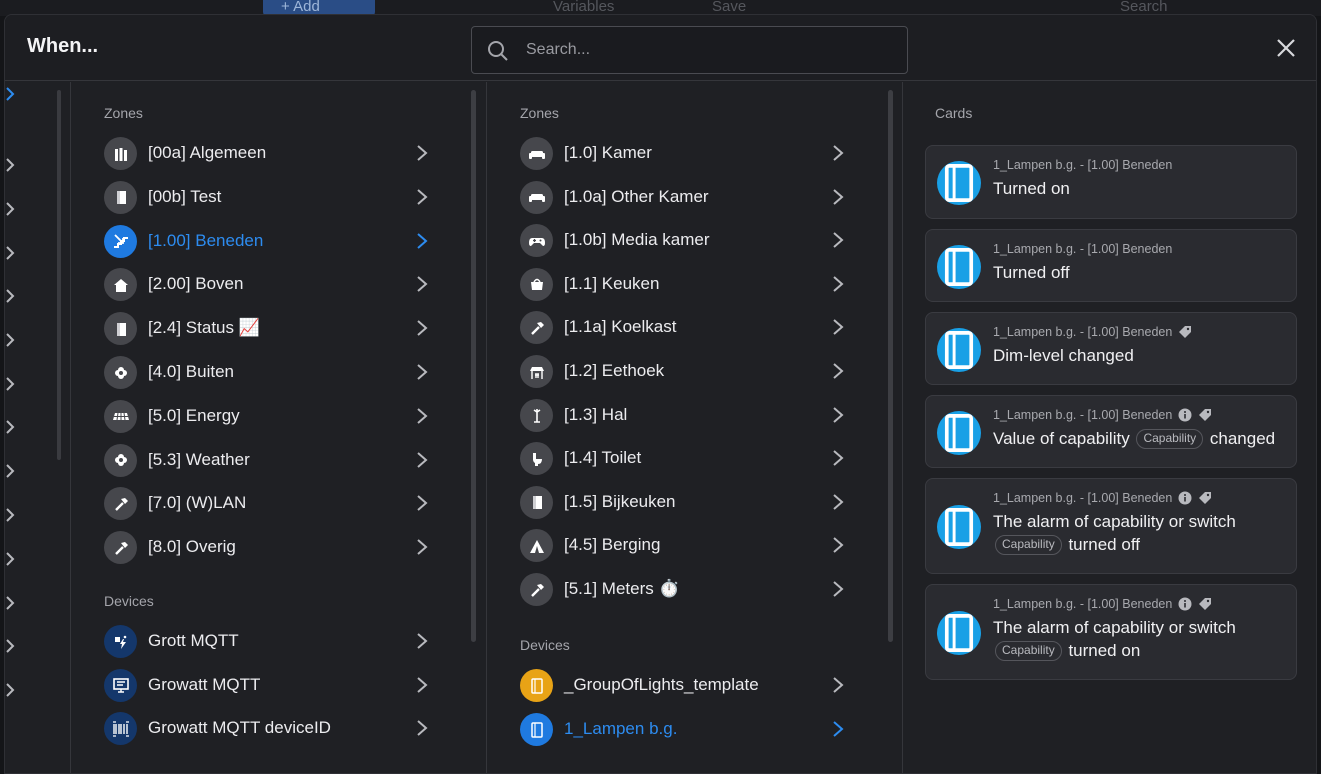 The height and width of the screenshot is (774, 1321). I want to click on zone-label: [1.4] Toilet, so click(603, 458).